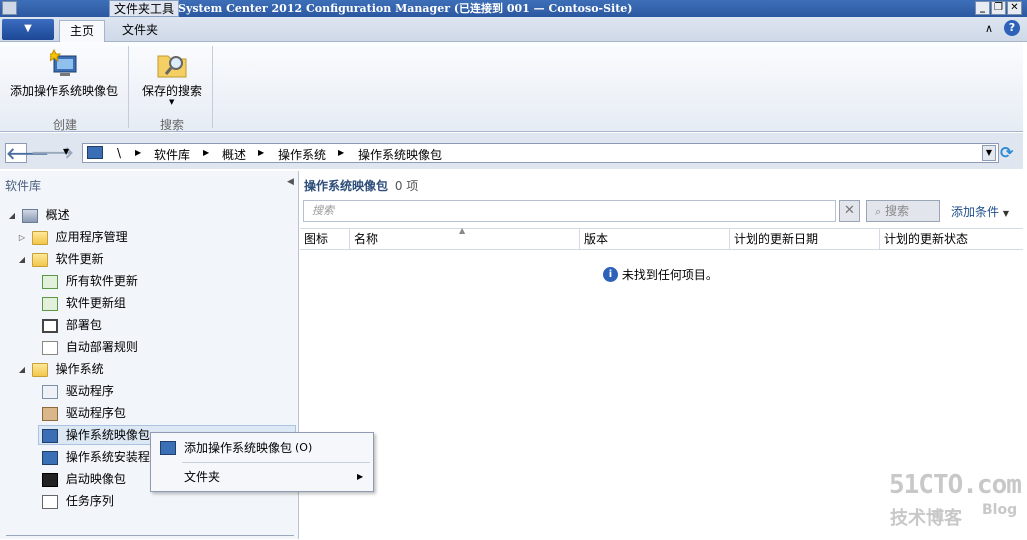 The image size is (1027, 540). Describe the element at coordinates (95, 413) in the screenshot. I see `tree-item-label: 驱动程序包` at that location.